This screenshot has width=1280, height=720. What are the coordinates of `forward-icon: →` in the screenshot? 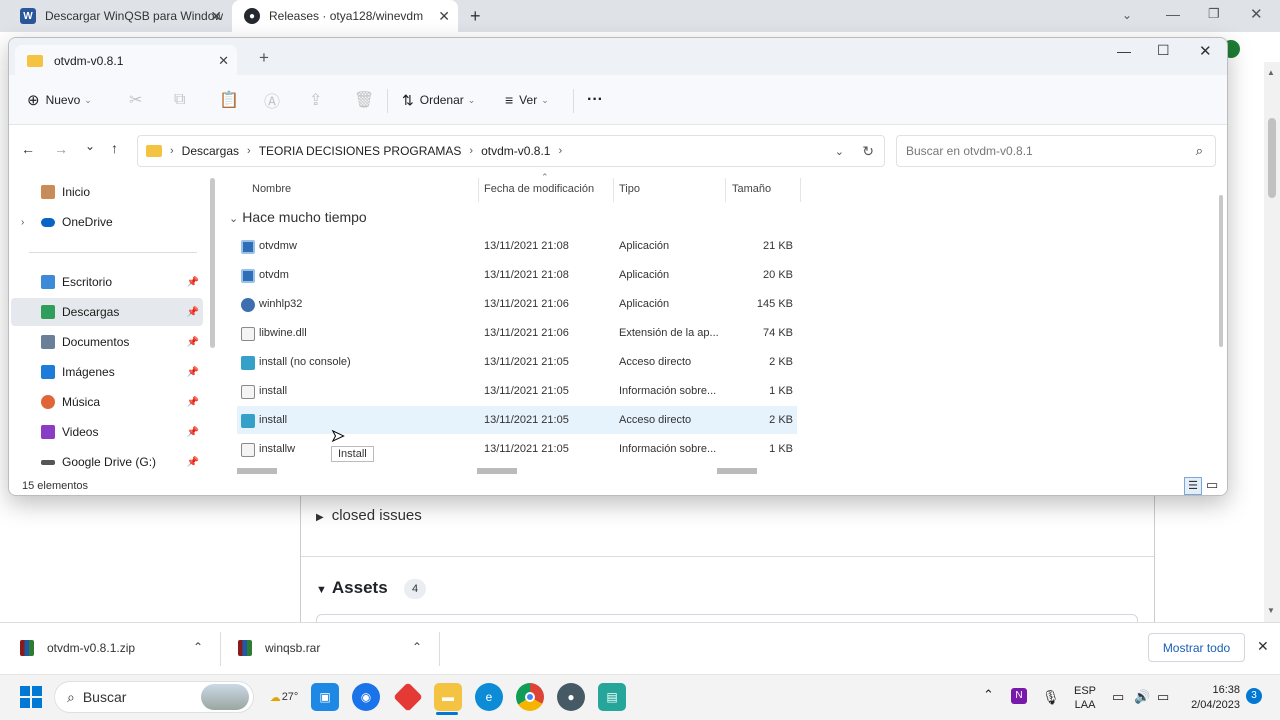 It's located at (61, 149).